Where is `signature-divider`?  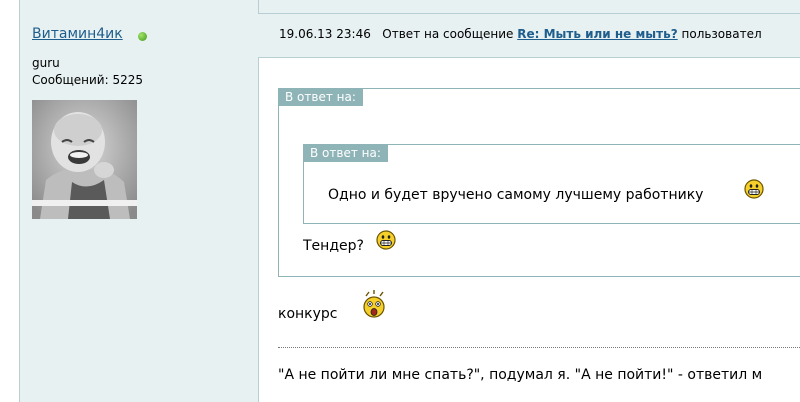 signature-divider is located at coordinates (539, 347).